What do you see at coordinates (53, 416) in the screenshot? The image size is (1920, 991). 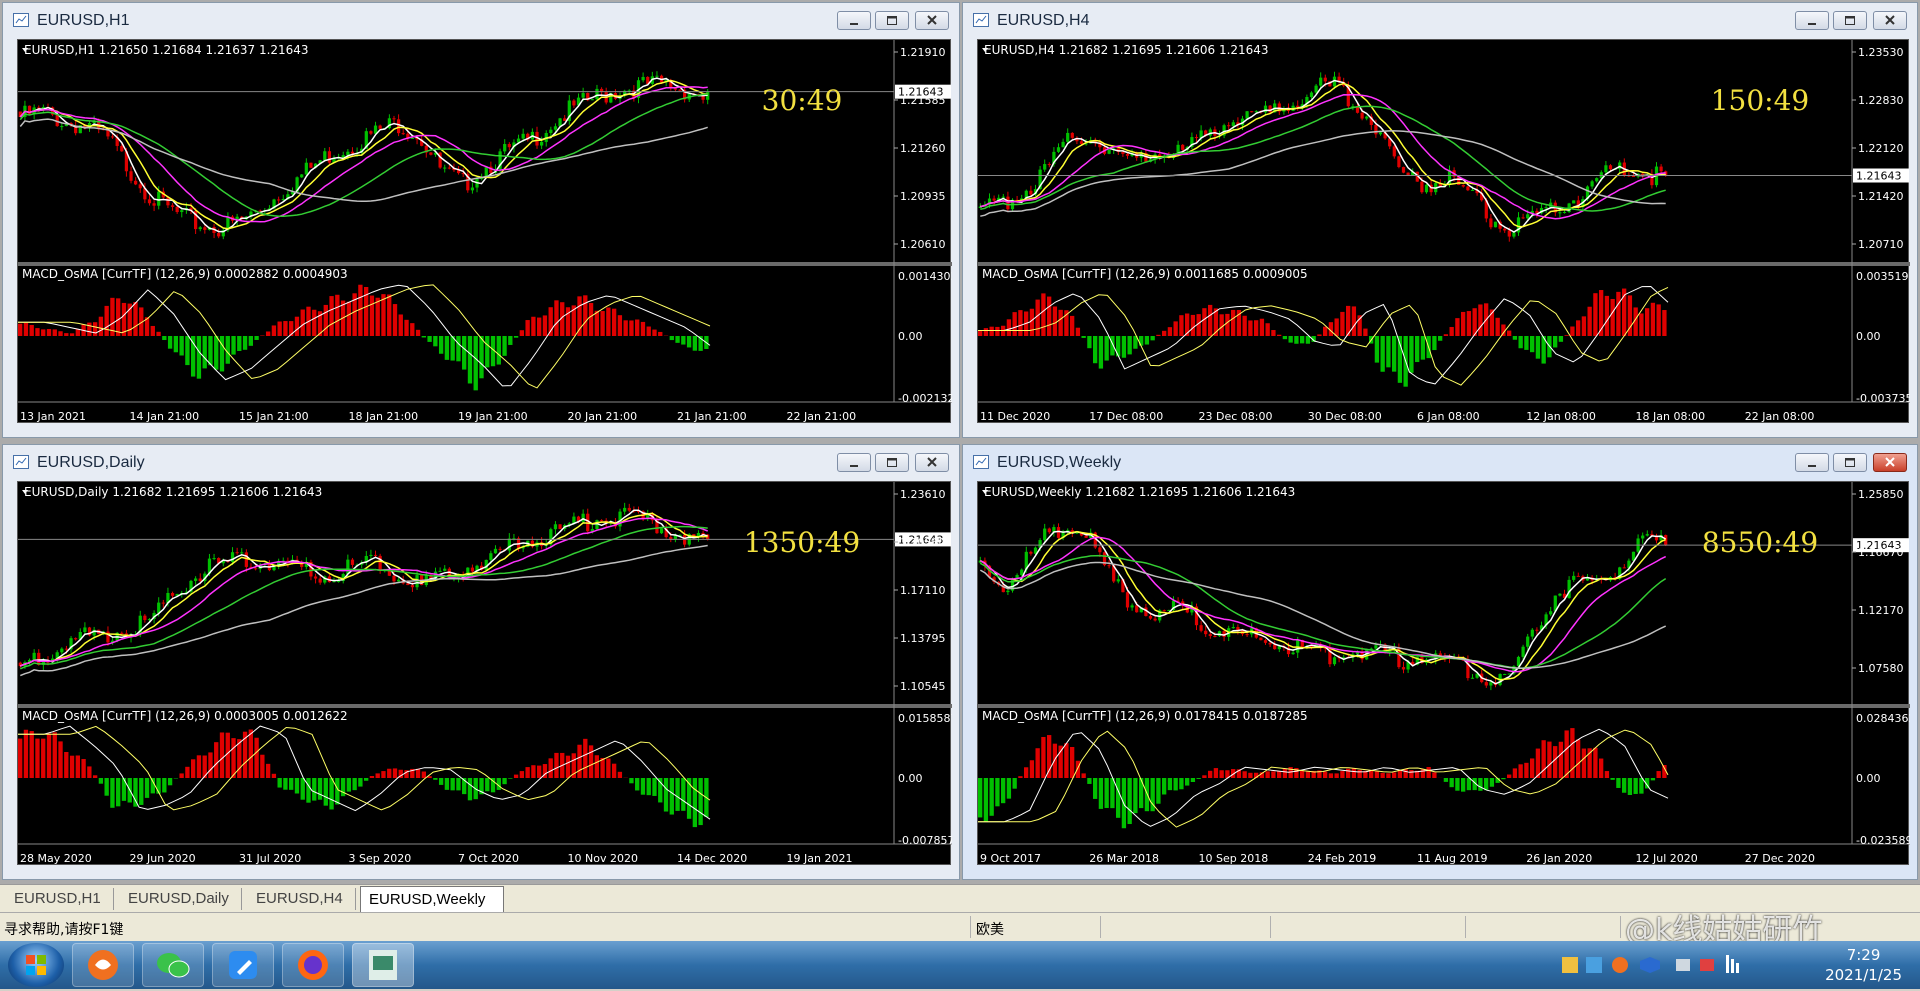 I see `time-axis-label: 13 Jan 2021` at bounding box center [53, 416].